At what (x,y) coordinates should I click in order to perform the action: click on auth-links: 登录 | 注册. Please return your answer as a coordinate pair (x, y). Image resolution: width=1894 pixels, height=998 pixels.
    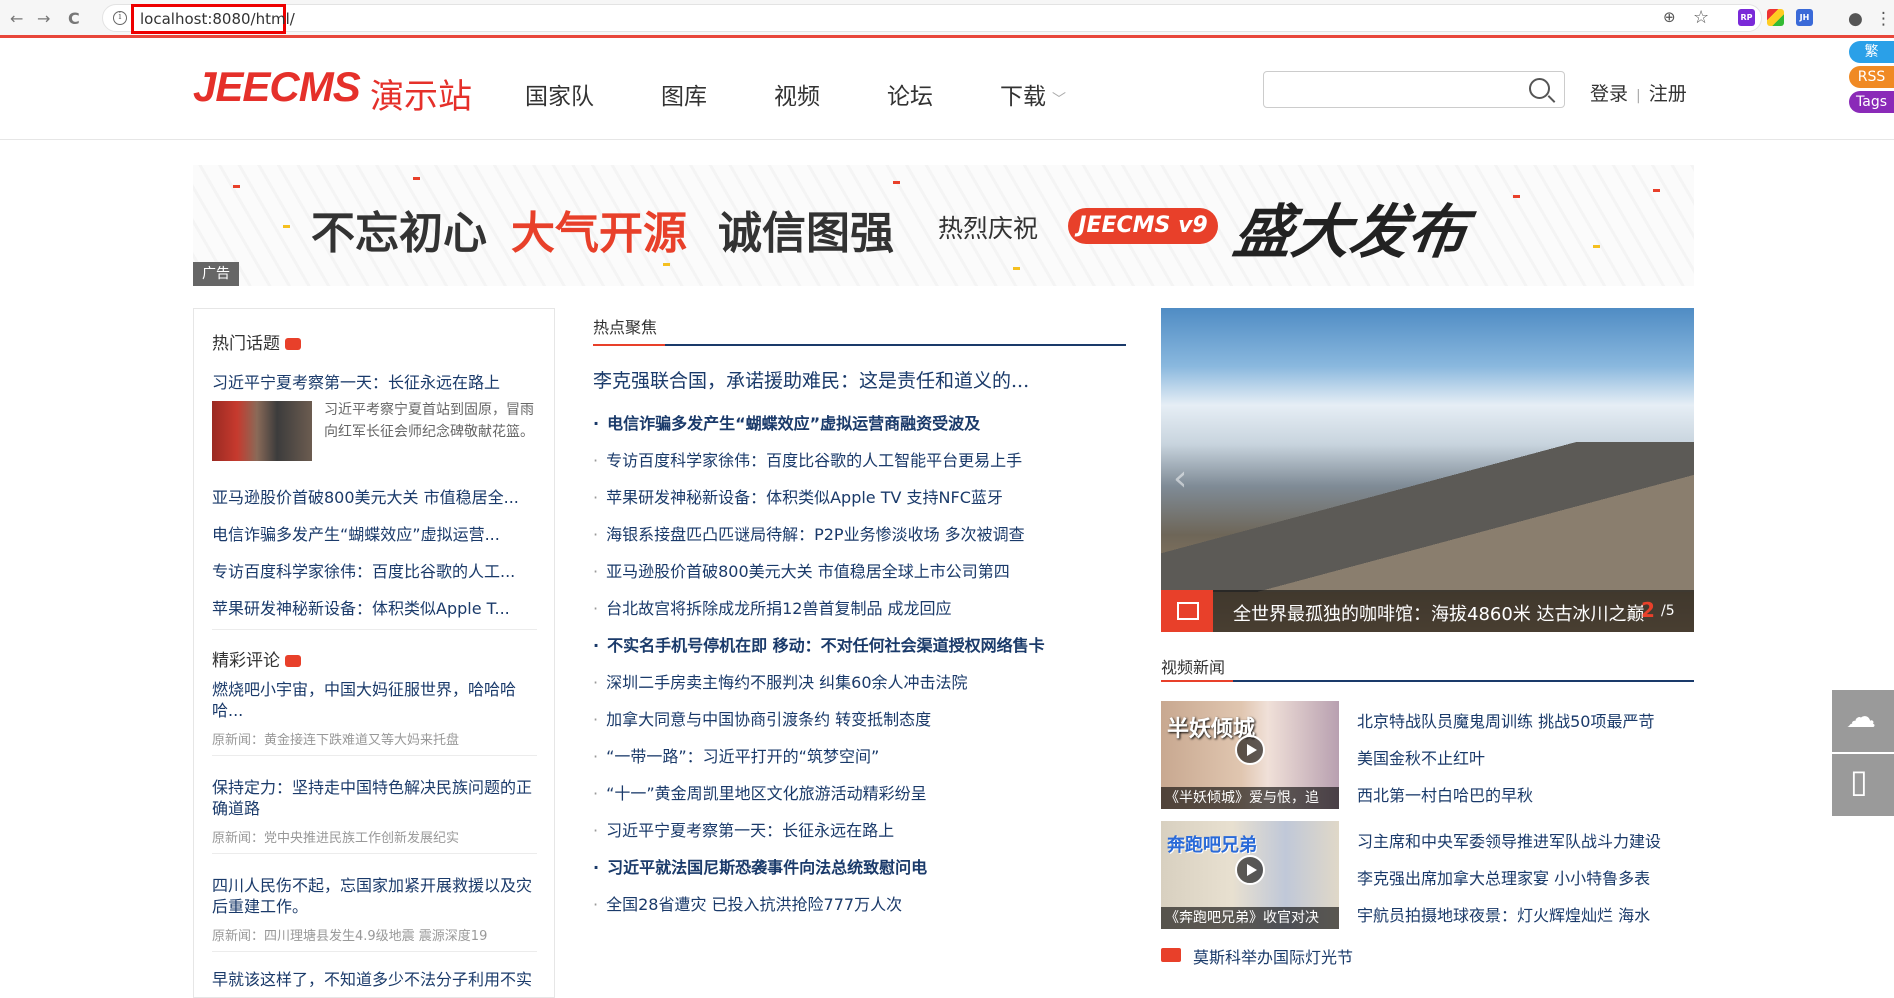
    Looking at the image, I should click on (1638, 92).